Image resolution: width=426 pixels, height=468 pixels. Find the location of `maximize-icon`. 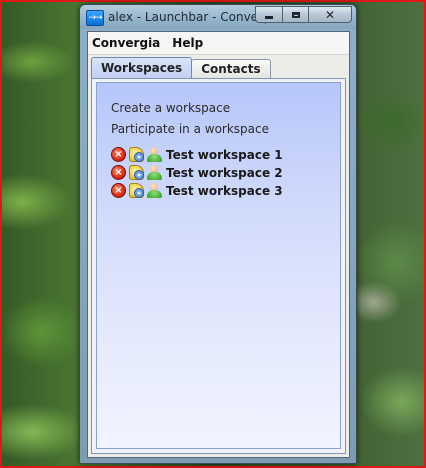

maximize-icon is located at coordinates (295, 14).